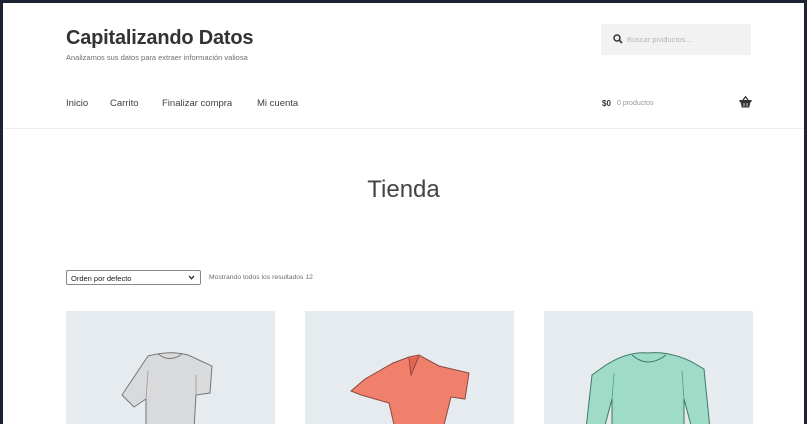 The image size is (807, 424). Describe the element at coordinates (648, 388) in the screenshot. I see `sweatshirt-icon` at that location.